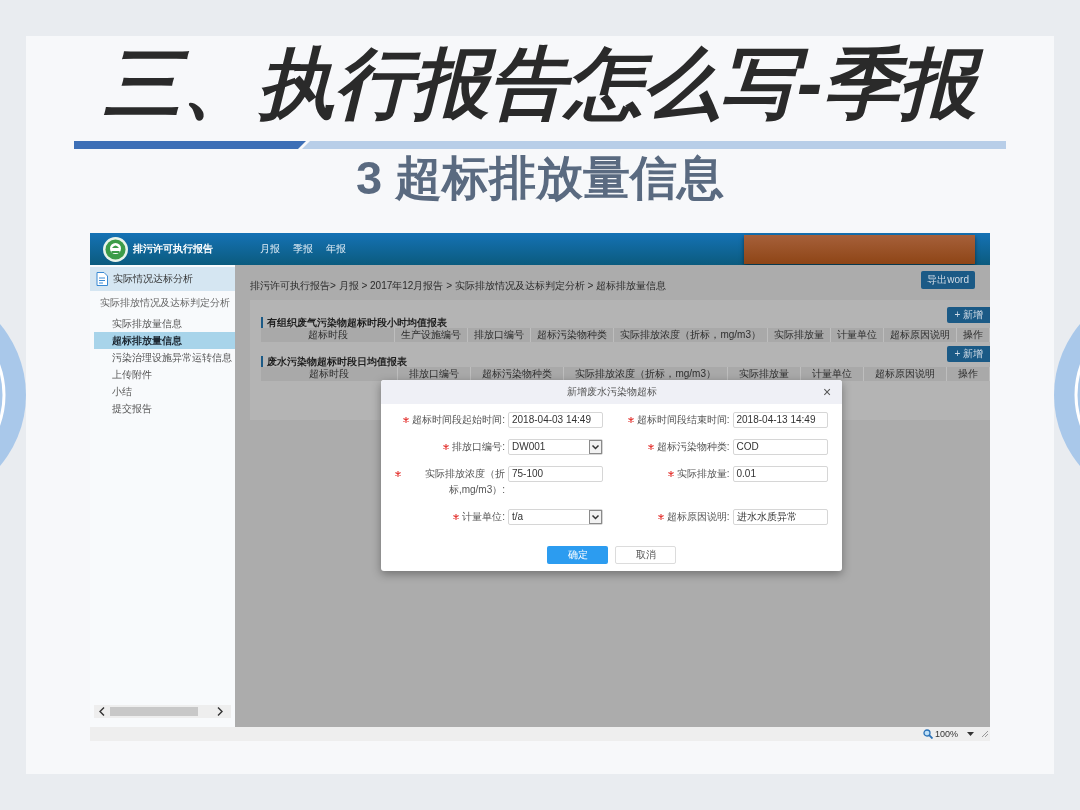 This screenshot has width=1080, height=810. What do you see at coordinates (432, 335) in the screenshot?
I see `column-header: 生产设施编号` at bounding box center [432, 335].